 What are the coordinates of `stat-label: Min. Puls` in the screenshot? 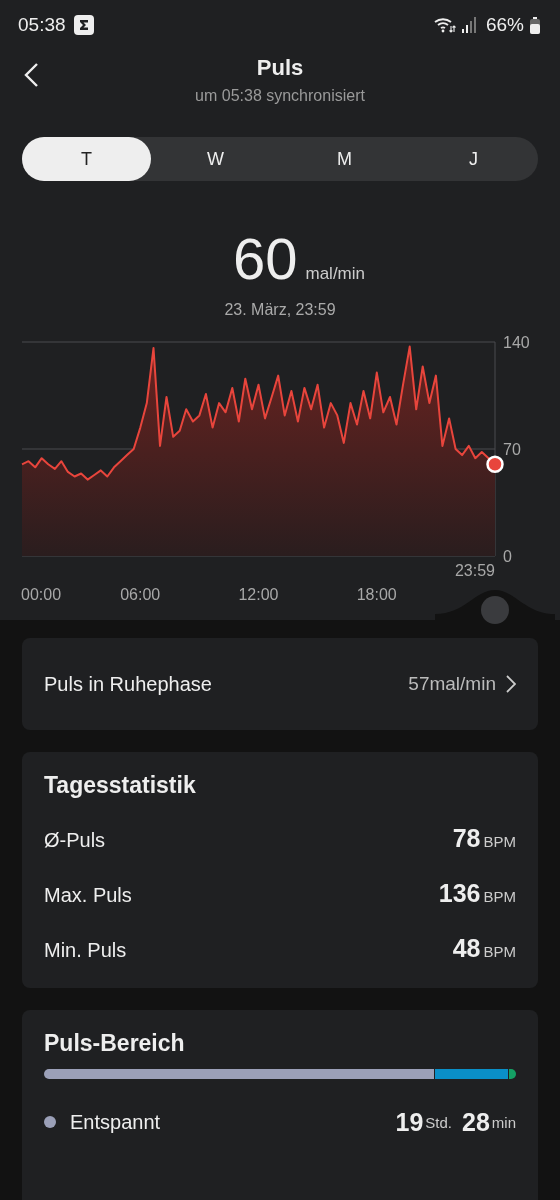 It's located at (85, 950).